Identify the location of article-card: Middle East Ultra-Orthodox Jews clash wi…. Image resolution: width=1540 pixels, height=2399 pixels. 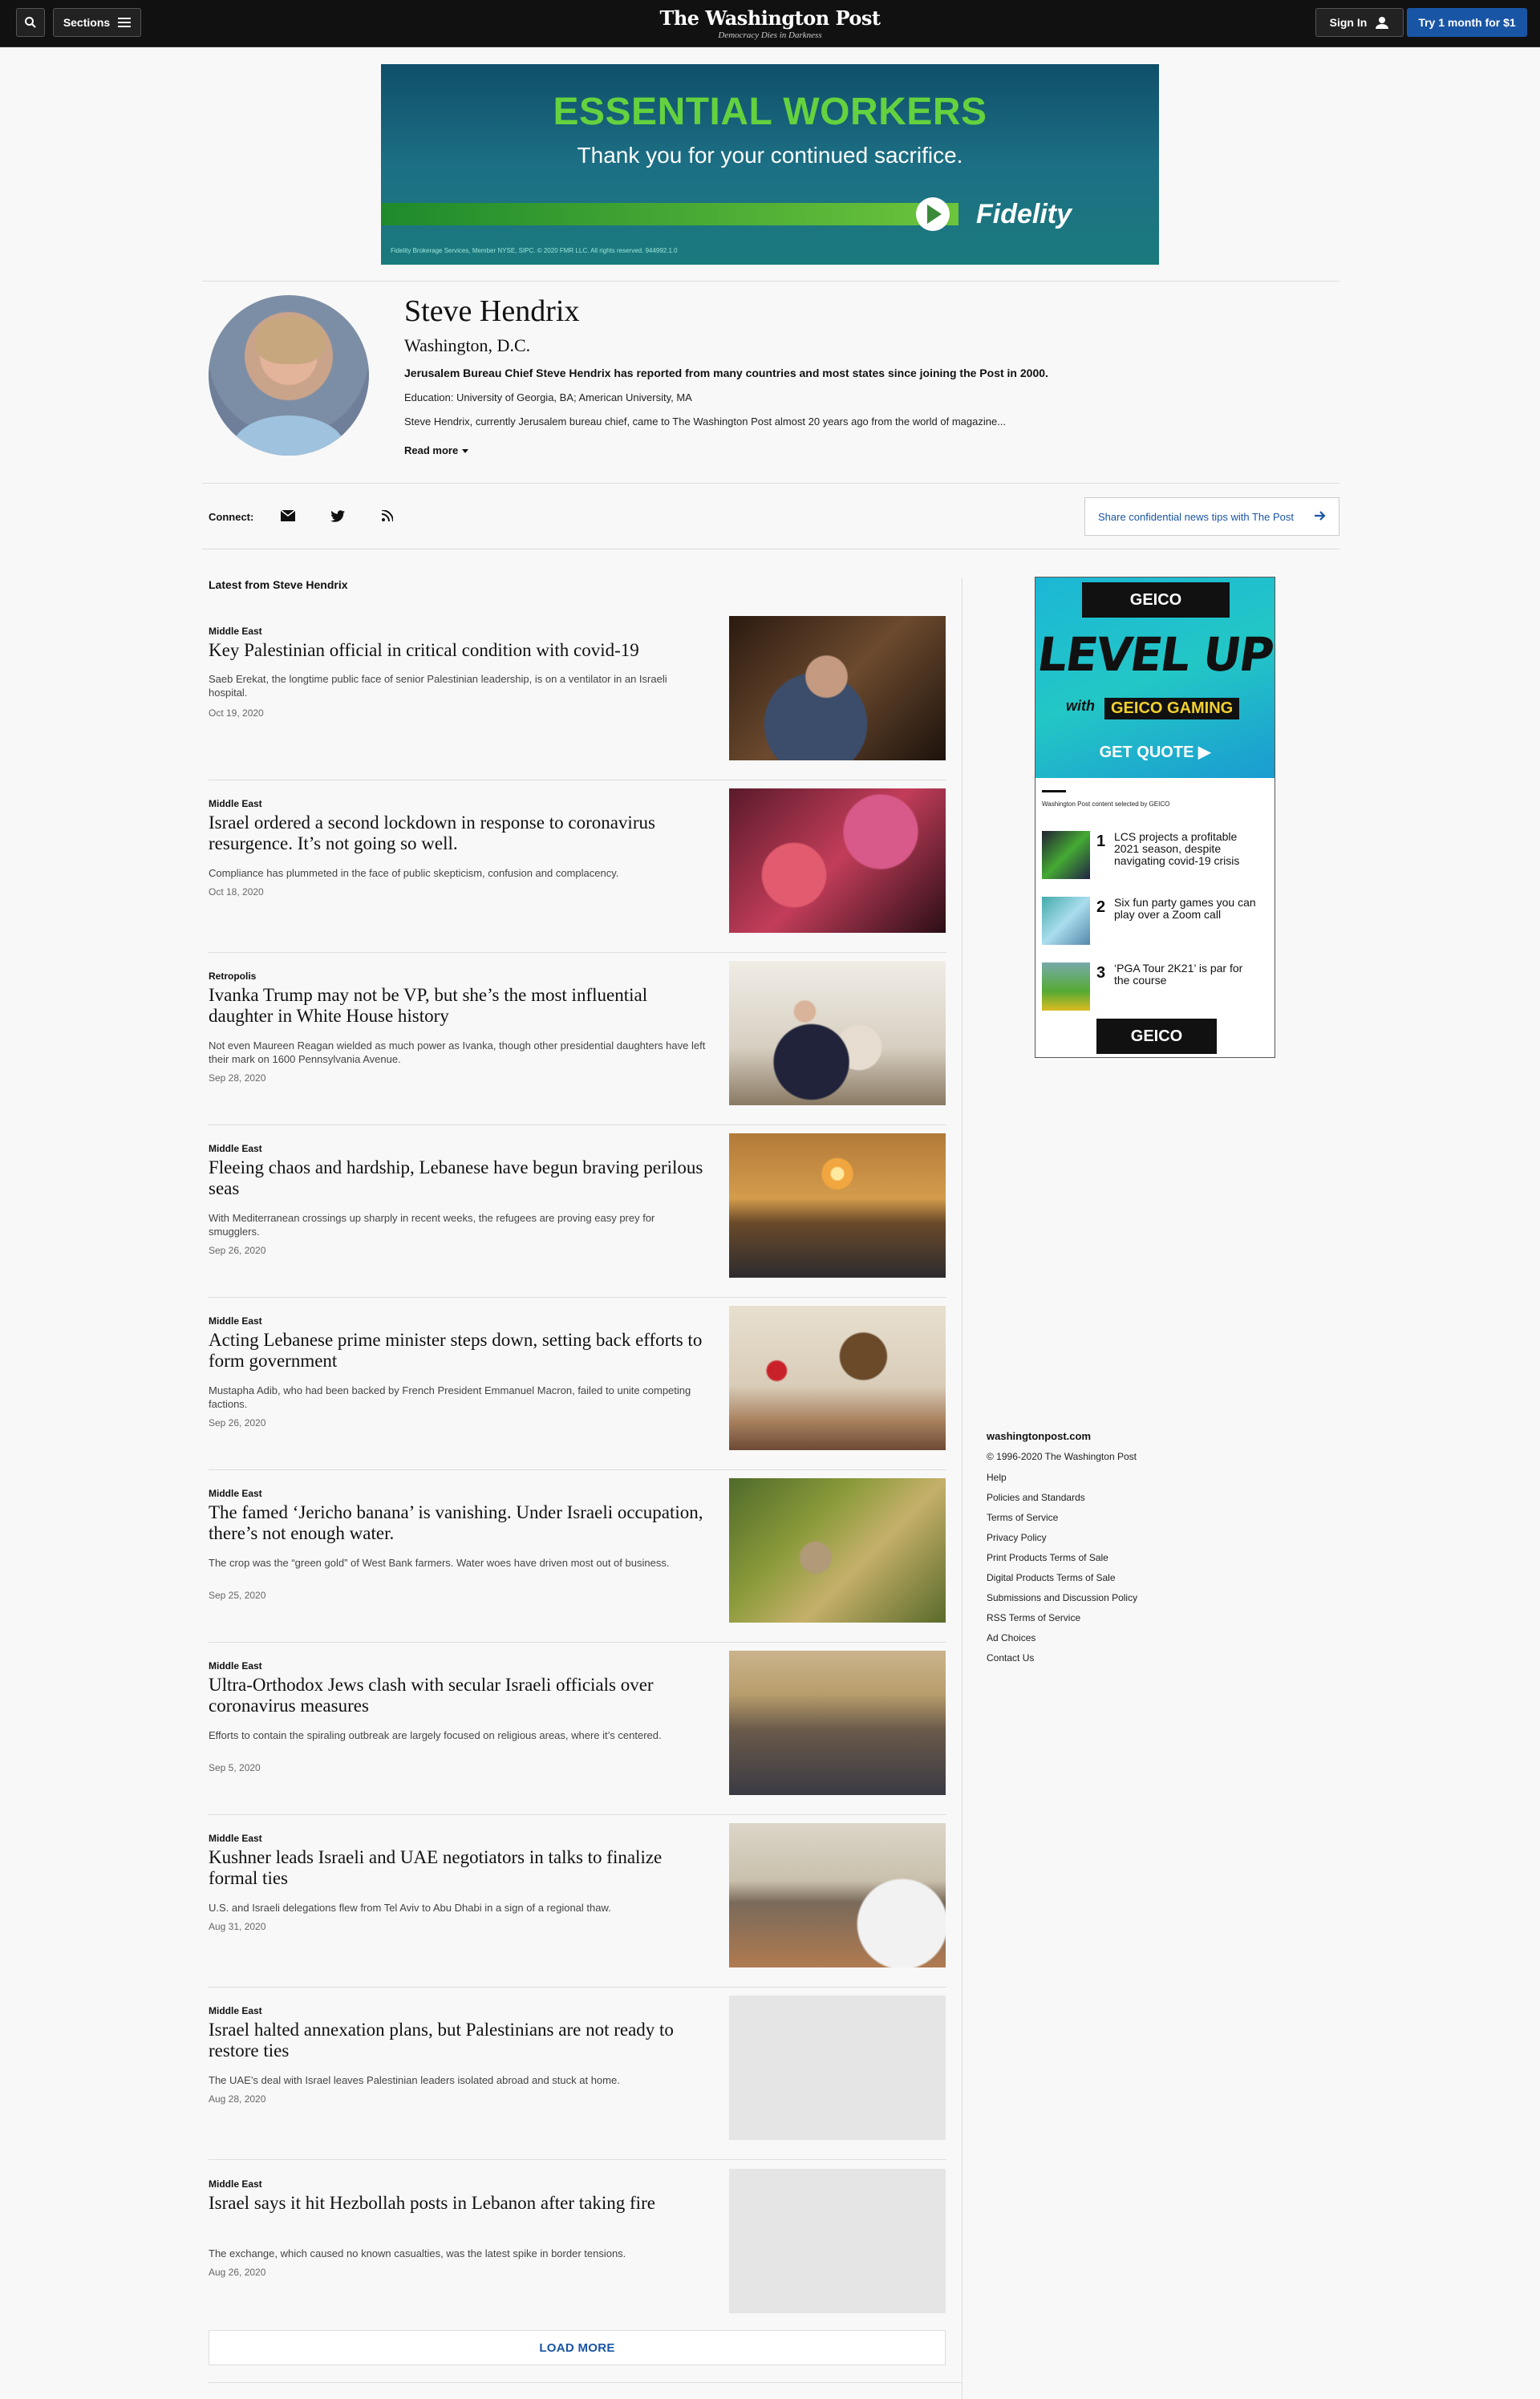
(577, 1742).